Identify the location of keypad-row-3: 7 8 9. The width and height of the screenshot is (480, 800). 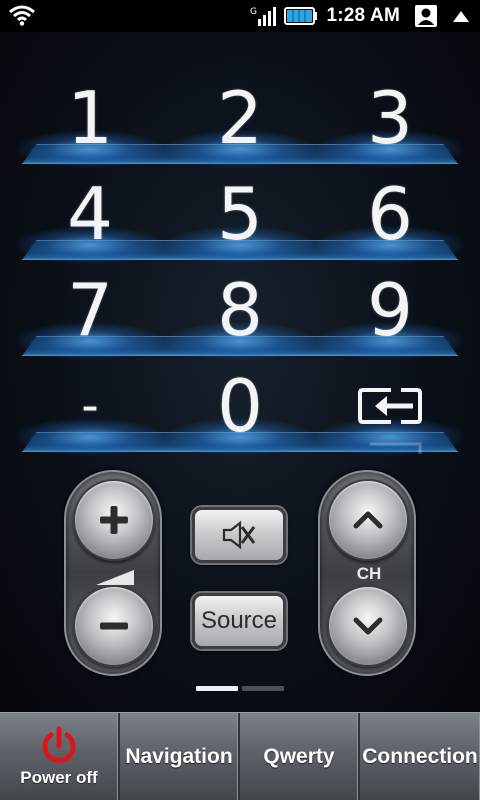
(240, 314).